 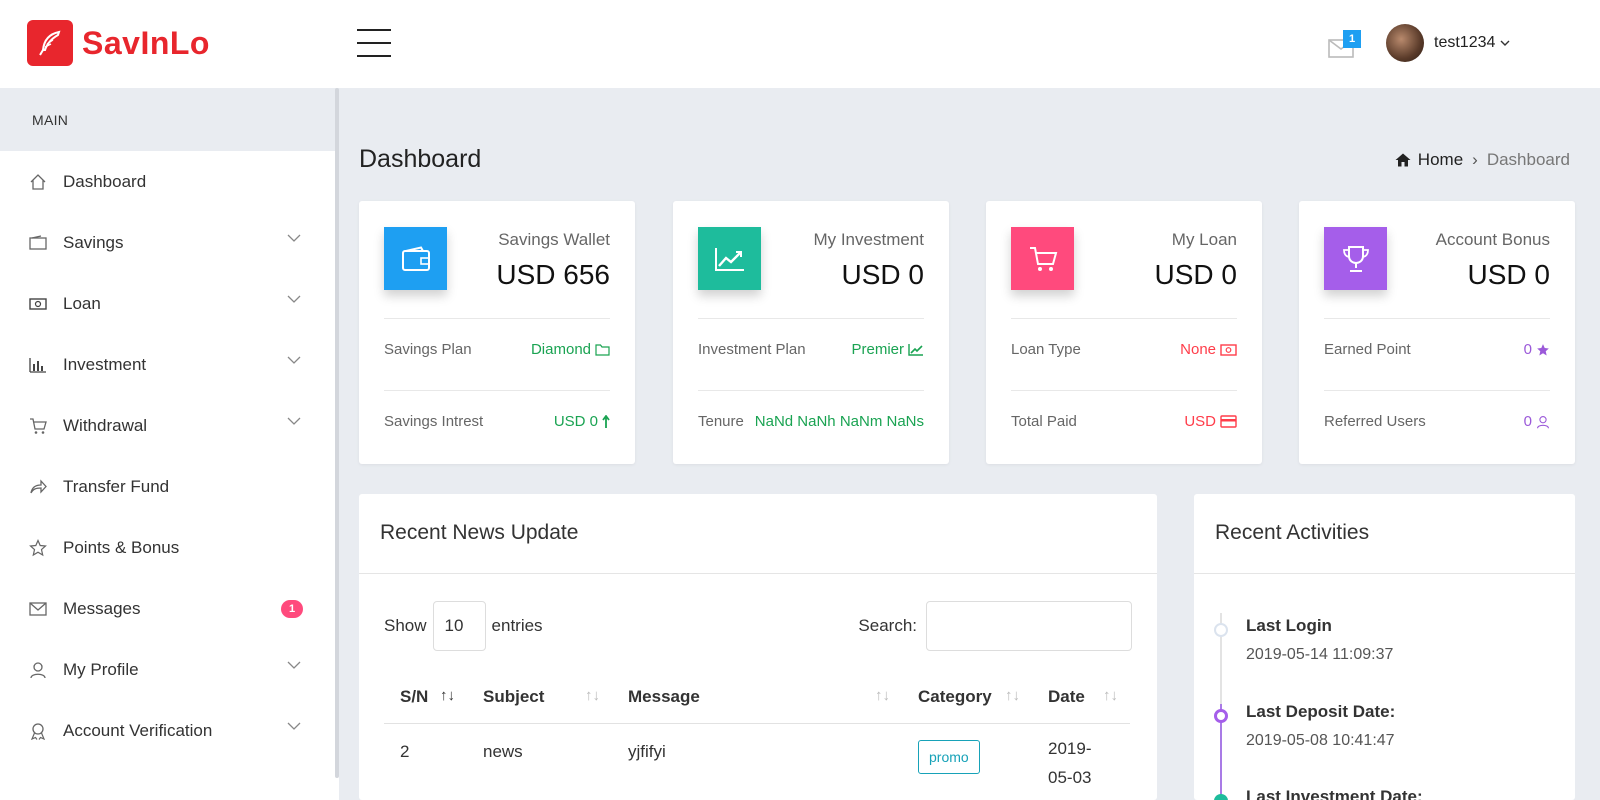 What do you see at coordinates (169, 242) in the screenshot?
I see `sidebar-item-savings: Savings` at bounding box center [169, 242].